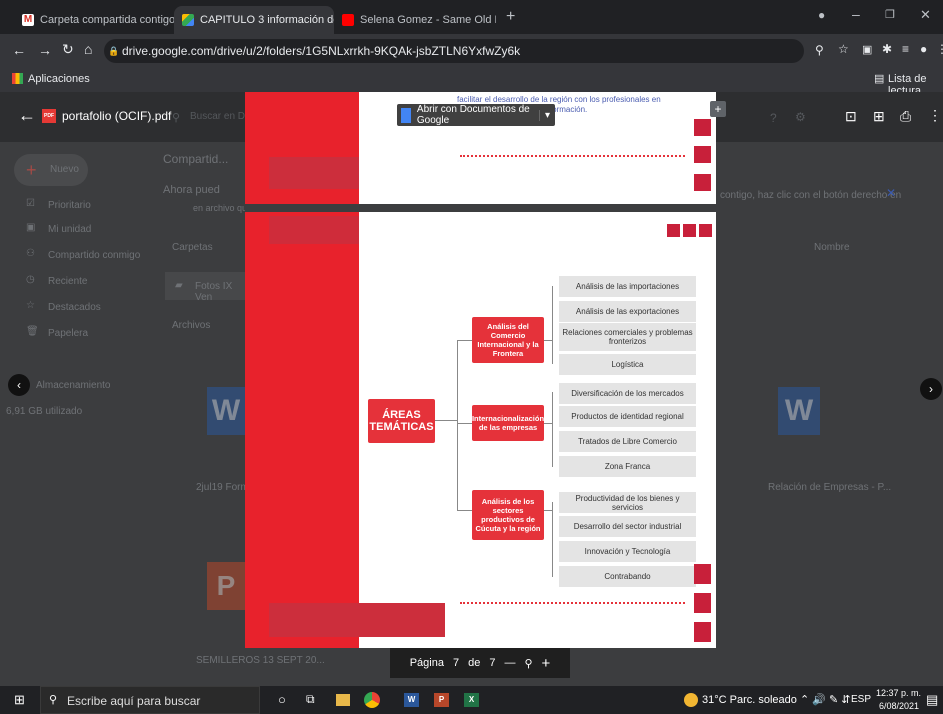 Image resolution: width=943 pixels, height=714 pixels. I want to click on of-label: de, so click(474, 663).